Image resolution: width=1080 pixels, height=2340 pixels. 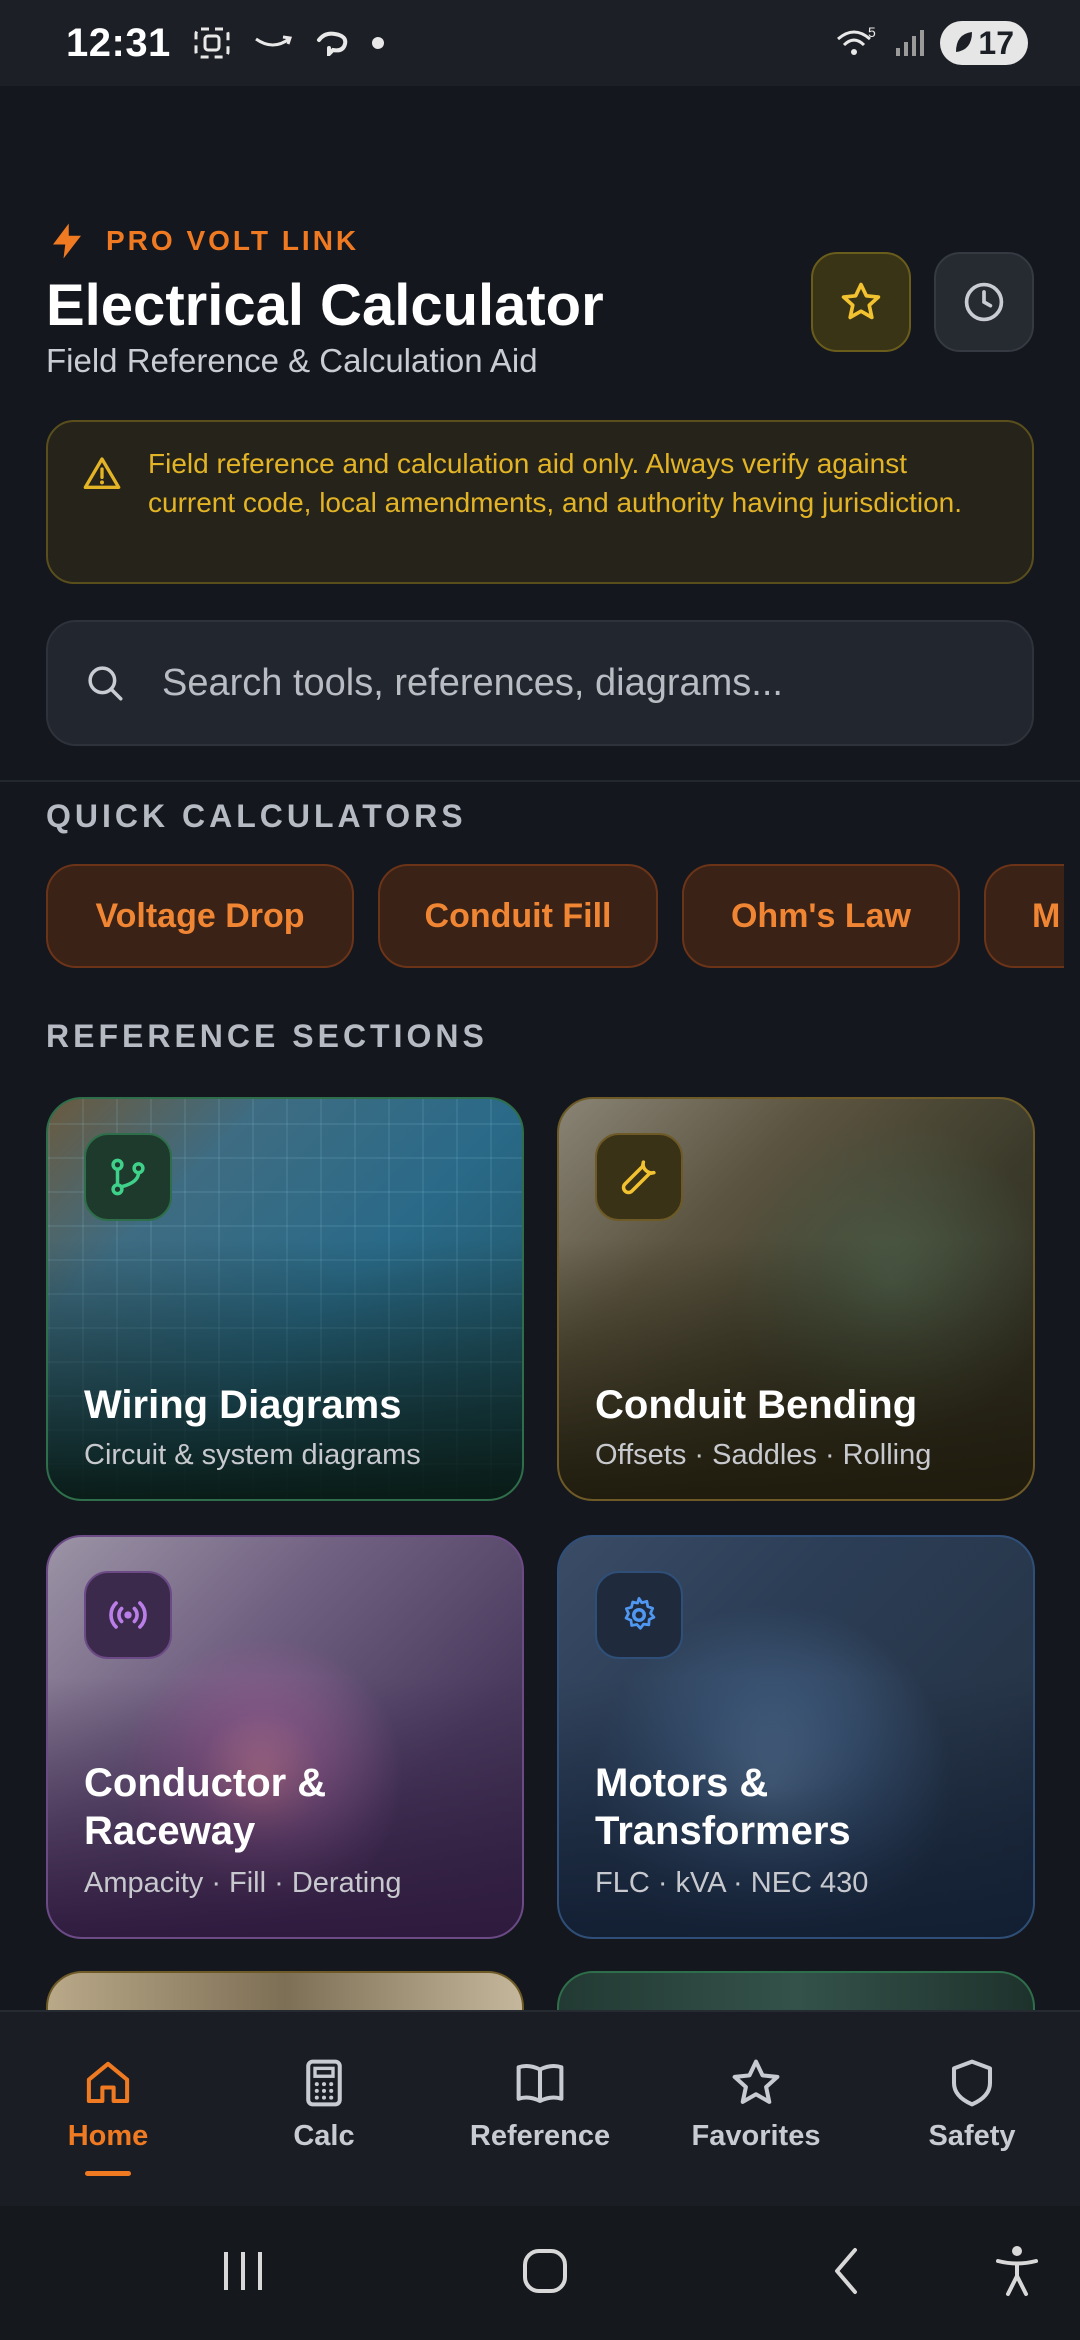 What do you see at coordinates (128, 1615) in the screenshot?
I see `signal-icon` at bounding box center [128, 1615].